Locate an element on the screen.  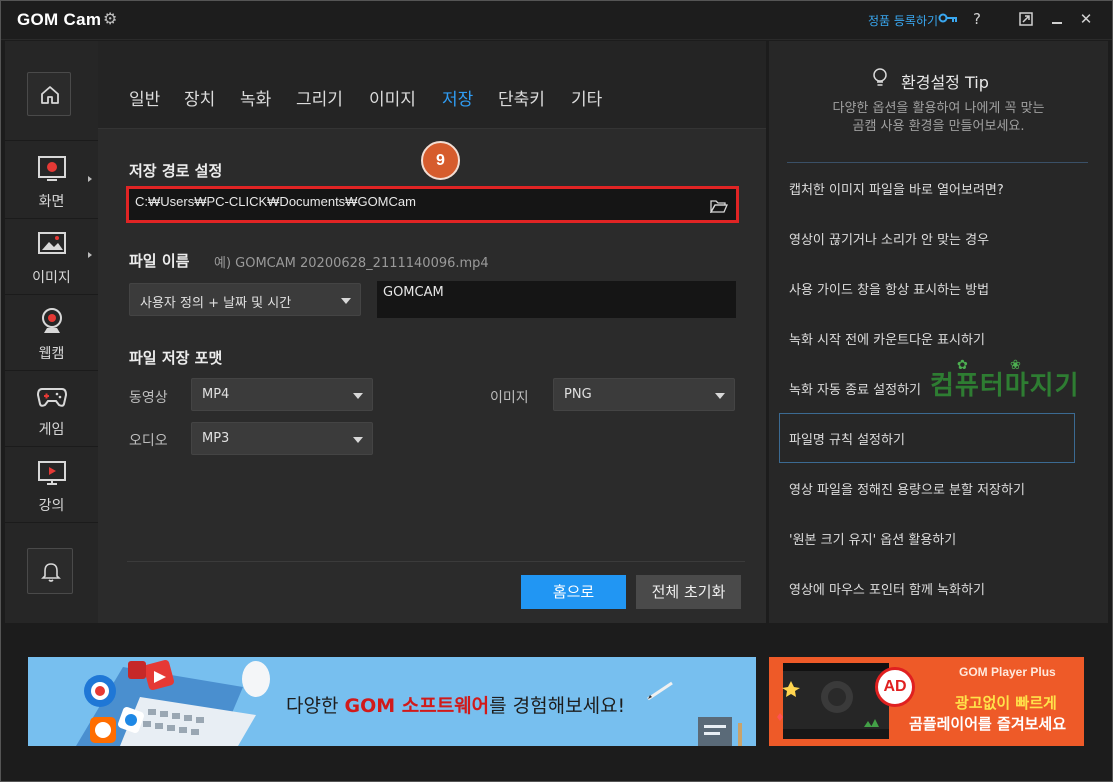
save-path-title: 저장 경로 설정 is located at coordinates (176, 171).